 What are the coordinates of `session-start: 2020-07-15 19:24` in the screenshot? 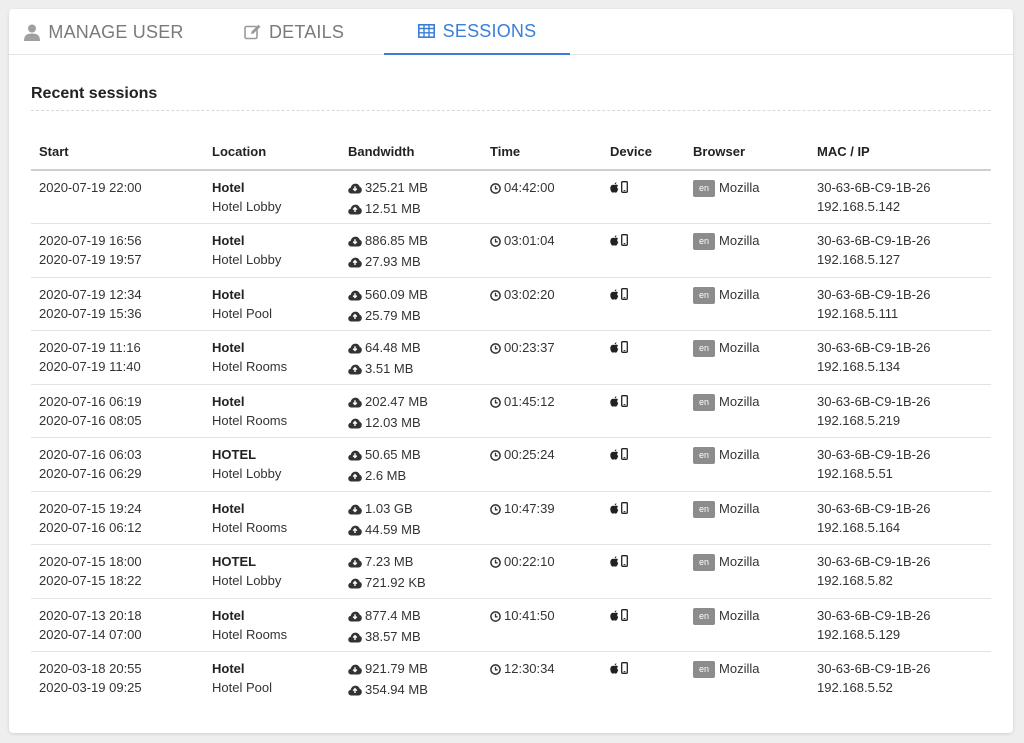 It's located at (90, 508).